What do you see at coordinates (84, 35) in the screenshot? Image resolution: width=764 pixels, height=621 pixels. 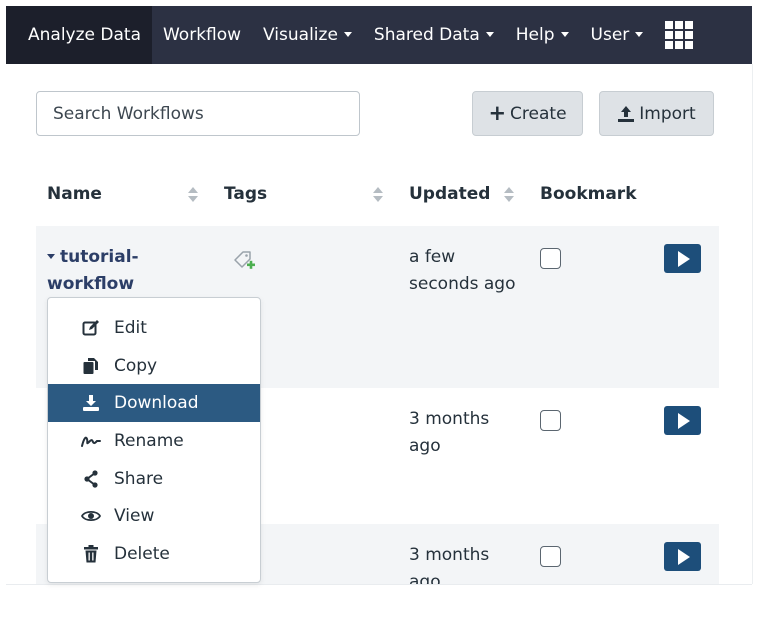 I see `nav-analyze-data-label: Analyze Data` at bounding box center [84, 35].